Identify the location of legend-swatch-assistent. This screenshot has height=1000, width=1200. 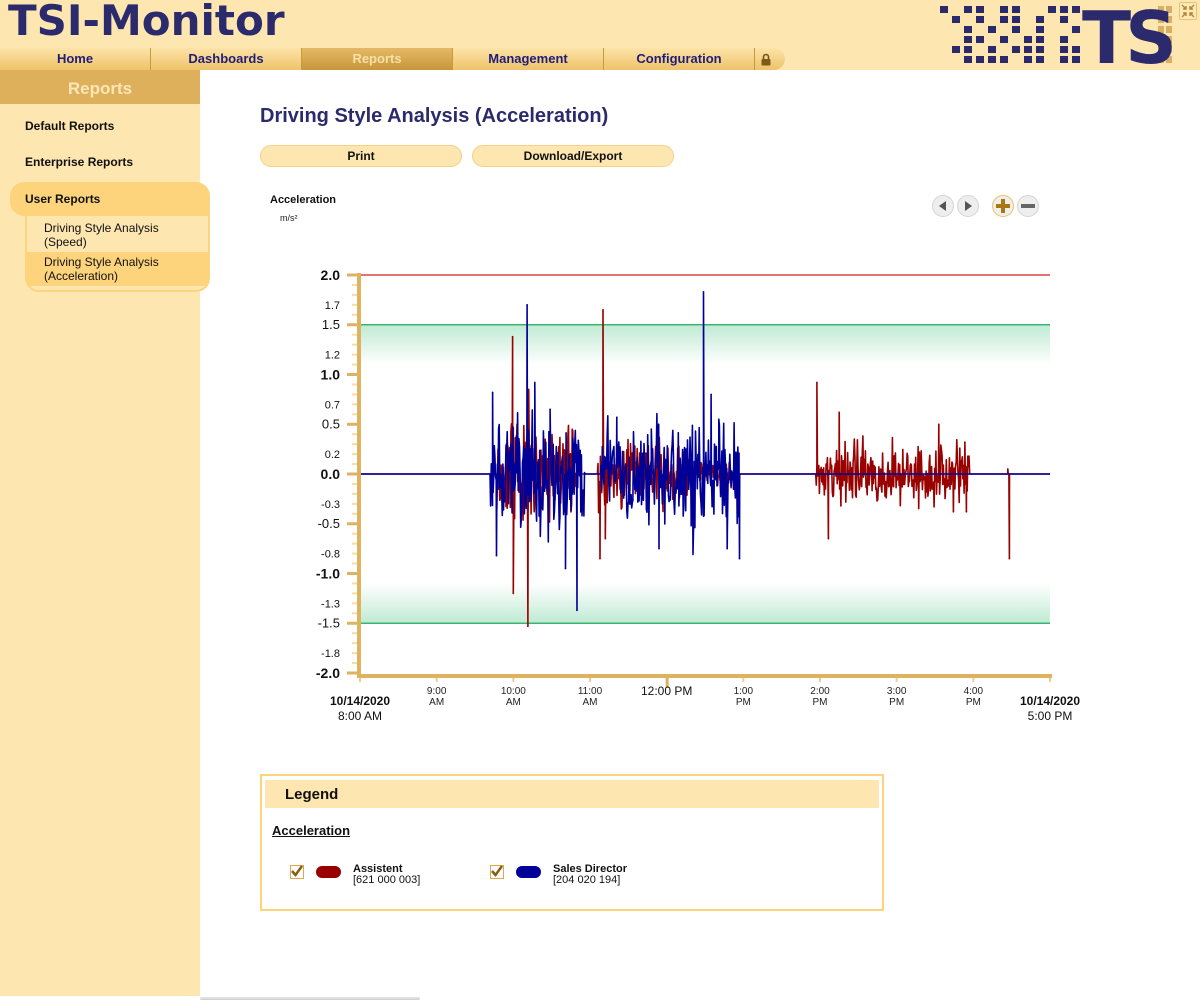
(328, 872).